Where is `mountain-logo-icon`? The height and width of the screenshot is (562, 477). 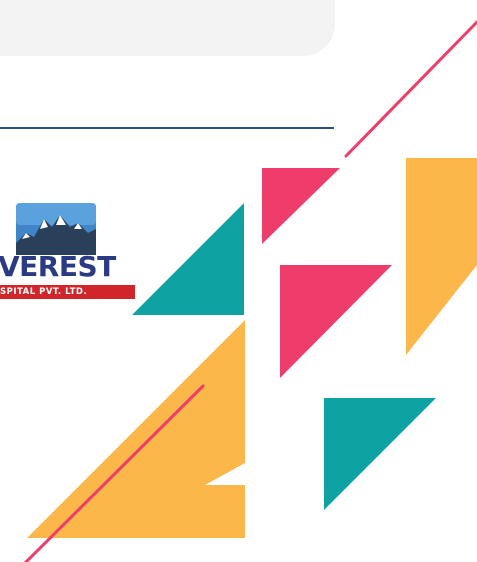 mountain-logo-icon is located at coordinates (56, 229).